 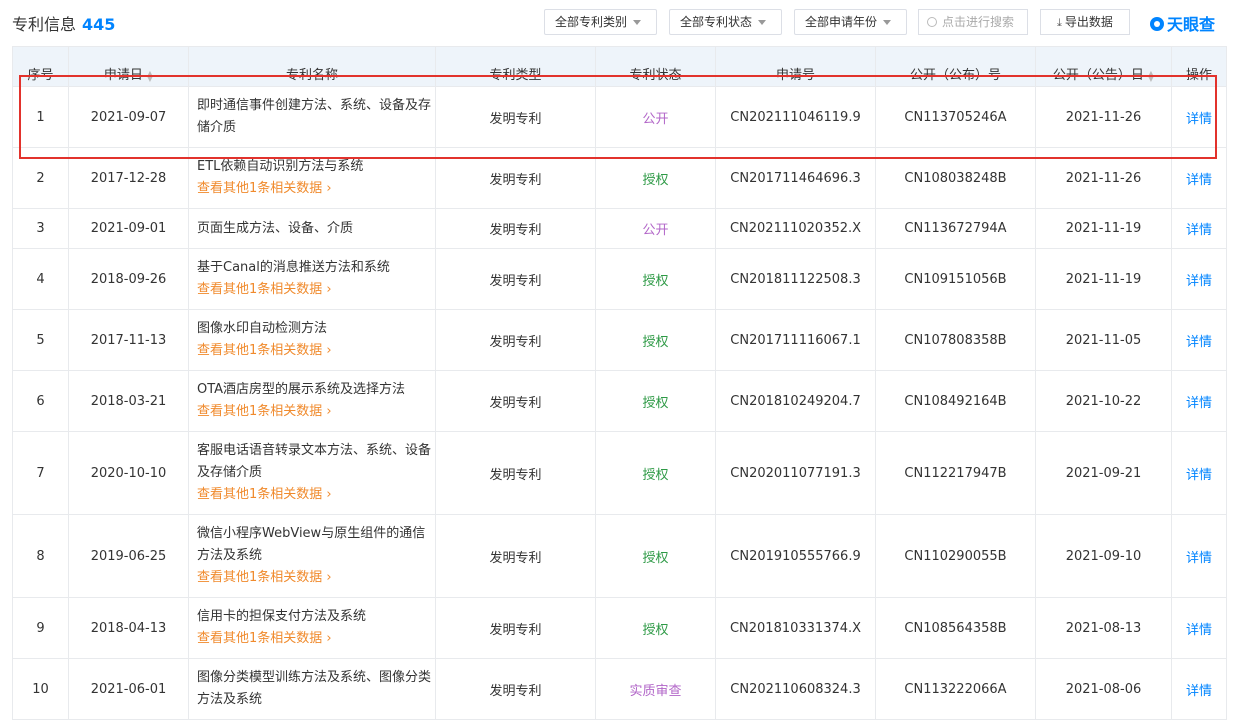 I want to click on cell-pub-date: 2021-11-05, so click(x=1103, y=340).